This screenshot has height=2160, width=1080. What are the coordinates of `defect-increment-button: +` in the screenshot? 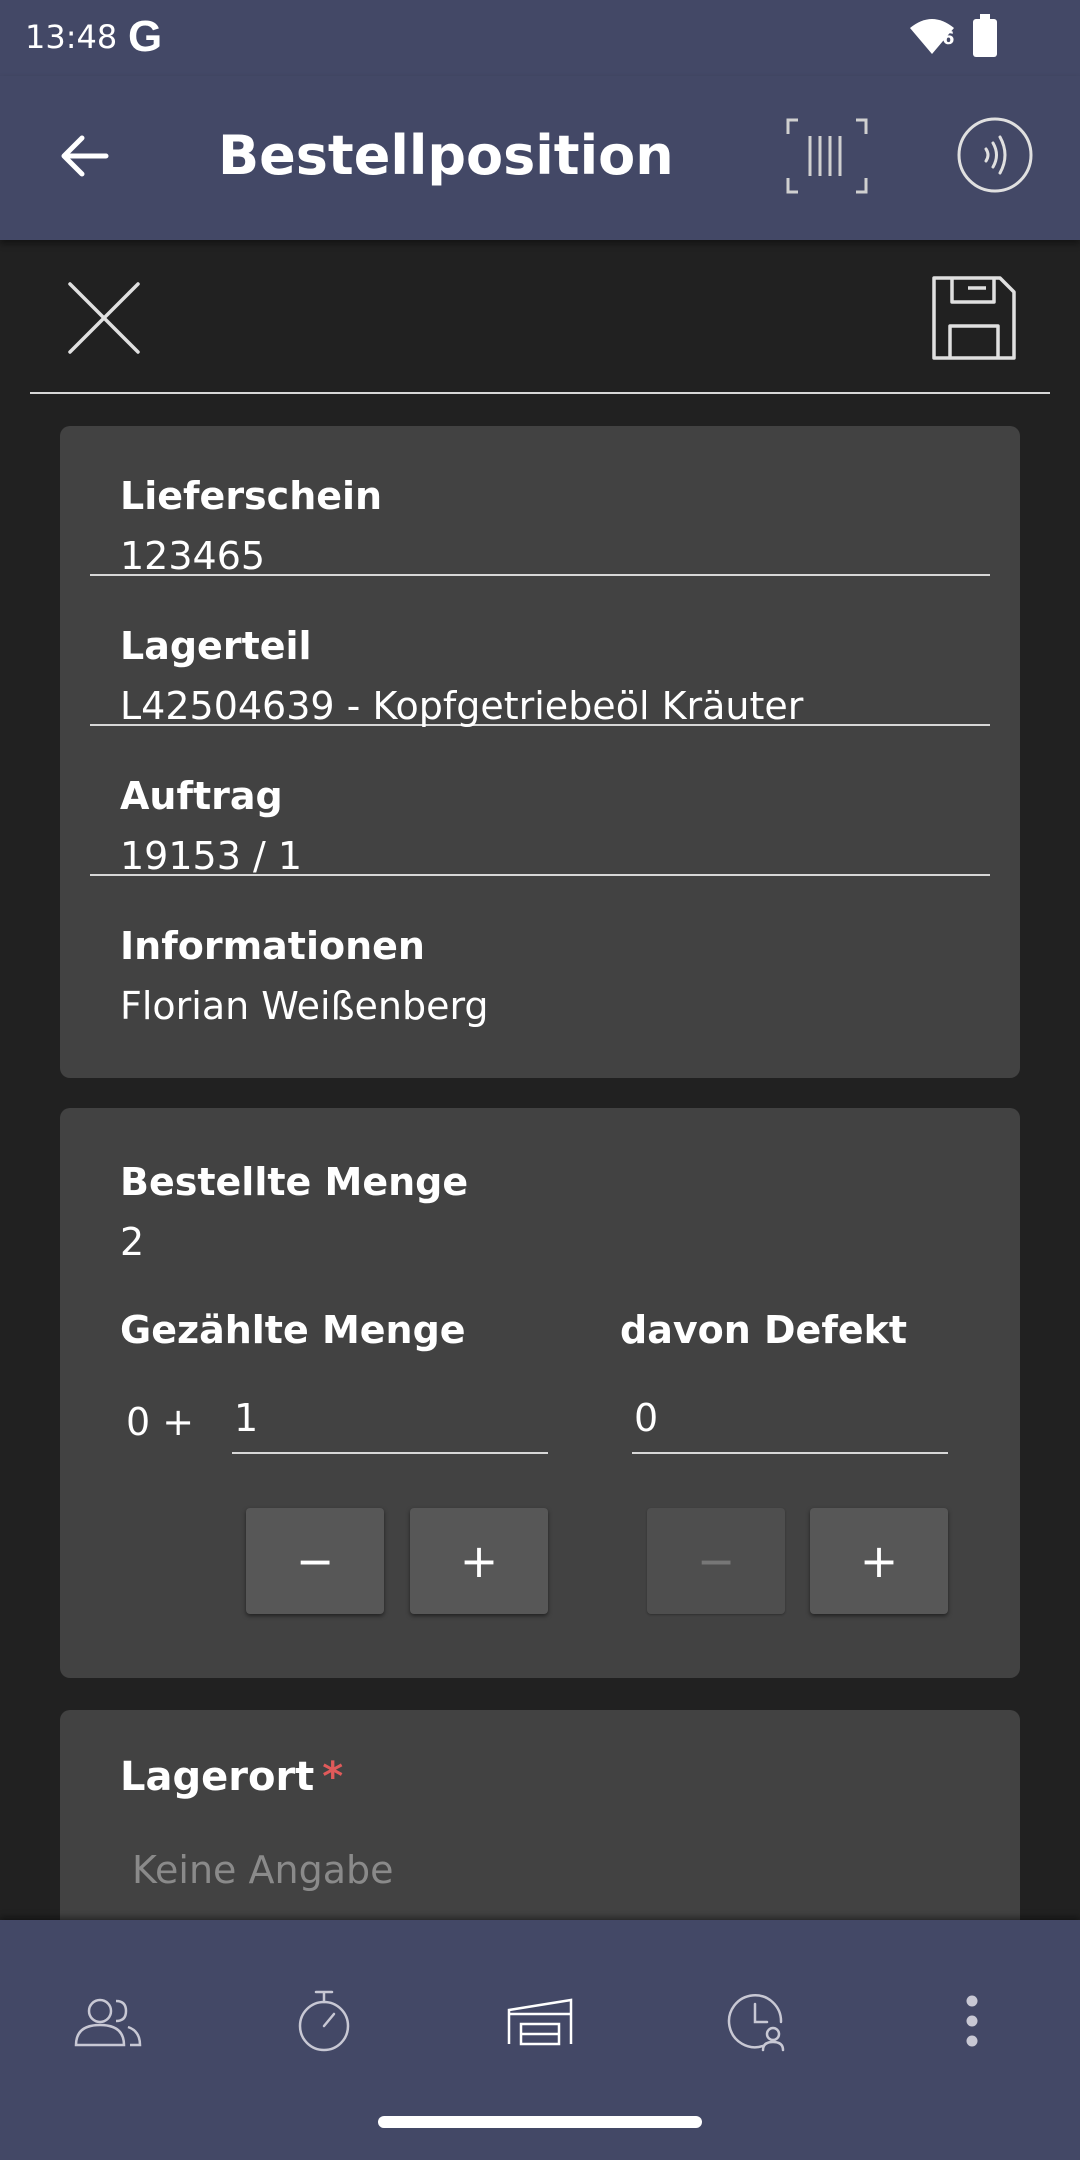 It's located at (879, 1561).